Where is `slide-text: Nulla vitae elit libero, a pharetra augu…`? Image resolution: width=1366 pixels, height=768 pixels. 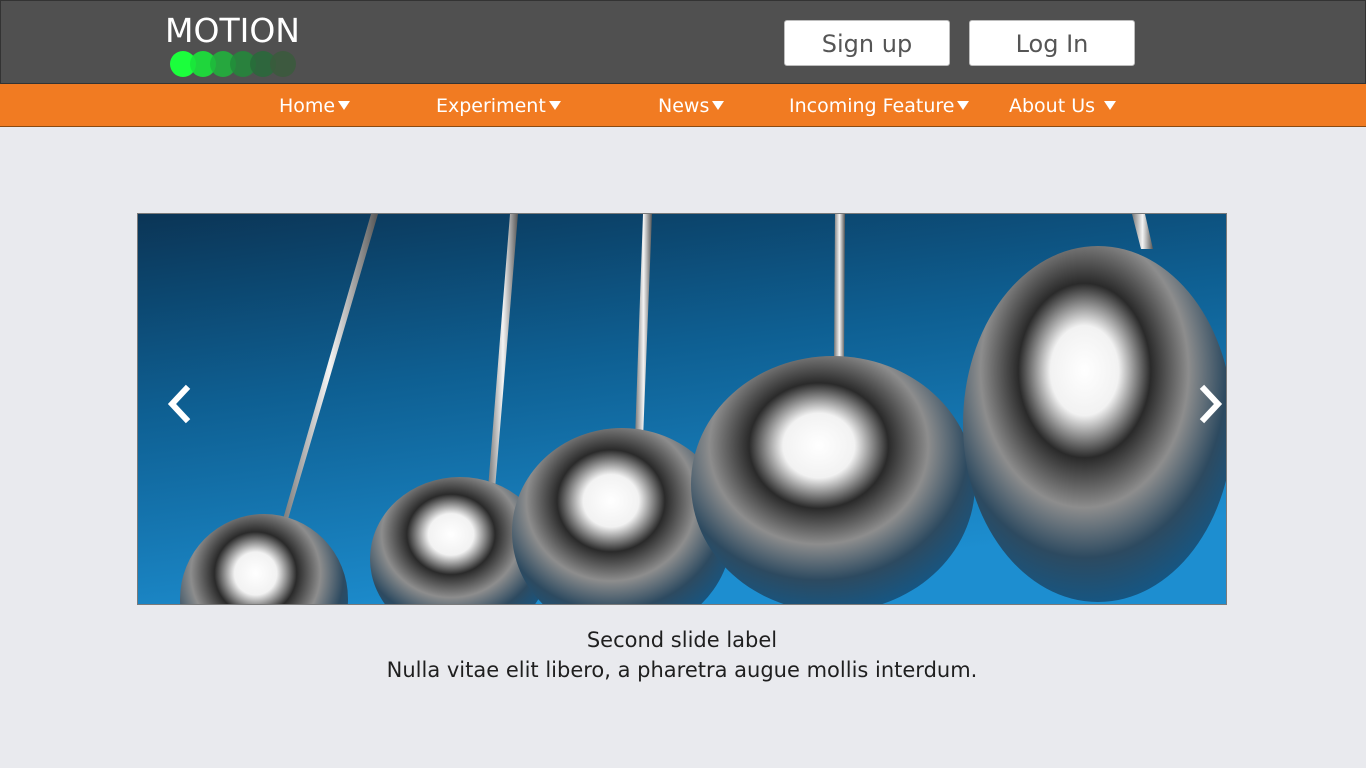
slide-text: Nulla vitae elit libero, a pharetra augu… is located at coordinates (682, 670).